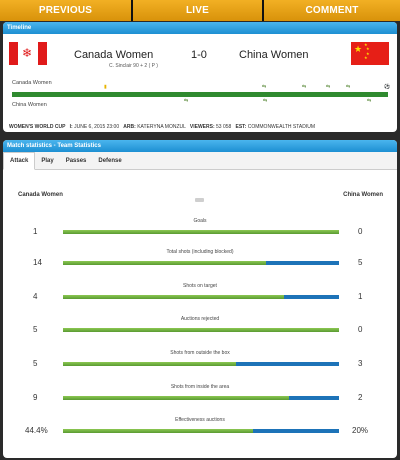  I want to click on yellow-card-icon: ▮, so click(105, 87).